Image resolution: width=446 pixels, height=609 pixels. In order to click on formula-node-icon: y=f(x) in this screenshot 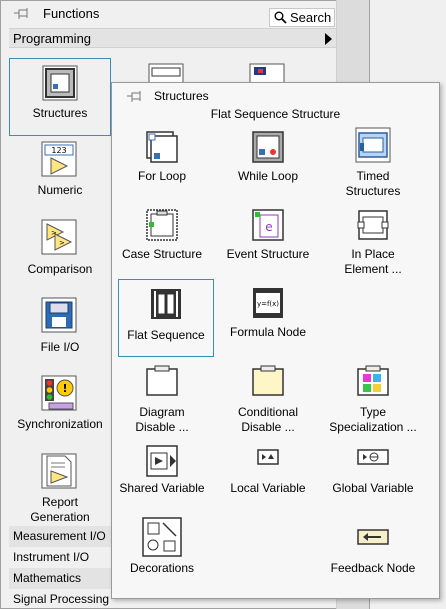, I will do `click(268, 303)`.